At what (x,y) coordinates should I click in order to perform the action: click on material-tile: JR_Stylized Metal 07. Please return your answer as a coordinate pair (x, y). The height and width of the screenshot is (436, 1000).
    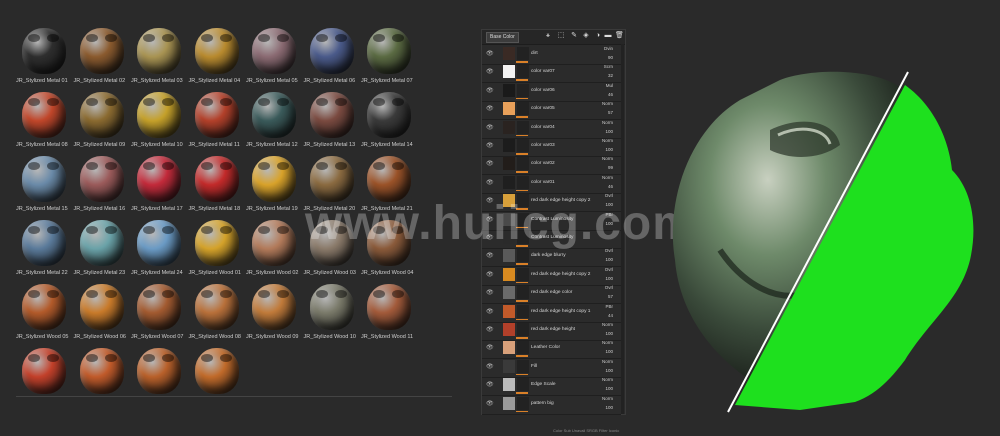
    Looking at the image, I should click on (389, 58).